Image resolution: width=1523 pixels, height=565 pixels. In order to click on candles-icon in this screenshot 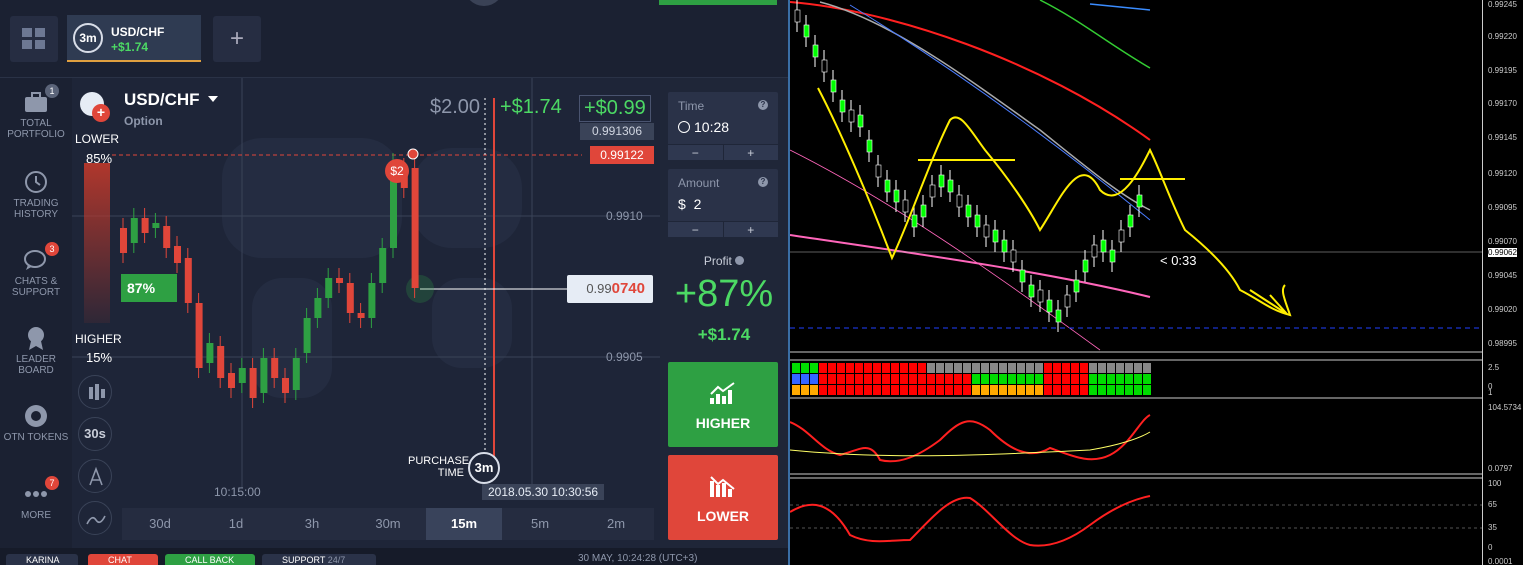, I will do `click(95, 392)`.